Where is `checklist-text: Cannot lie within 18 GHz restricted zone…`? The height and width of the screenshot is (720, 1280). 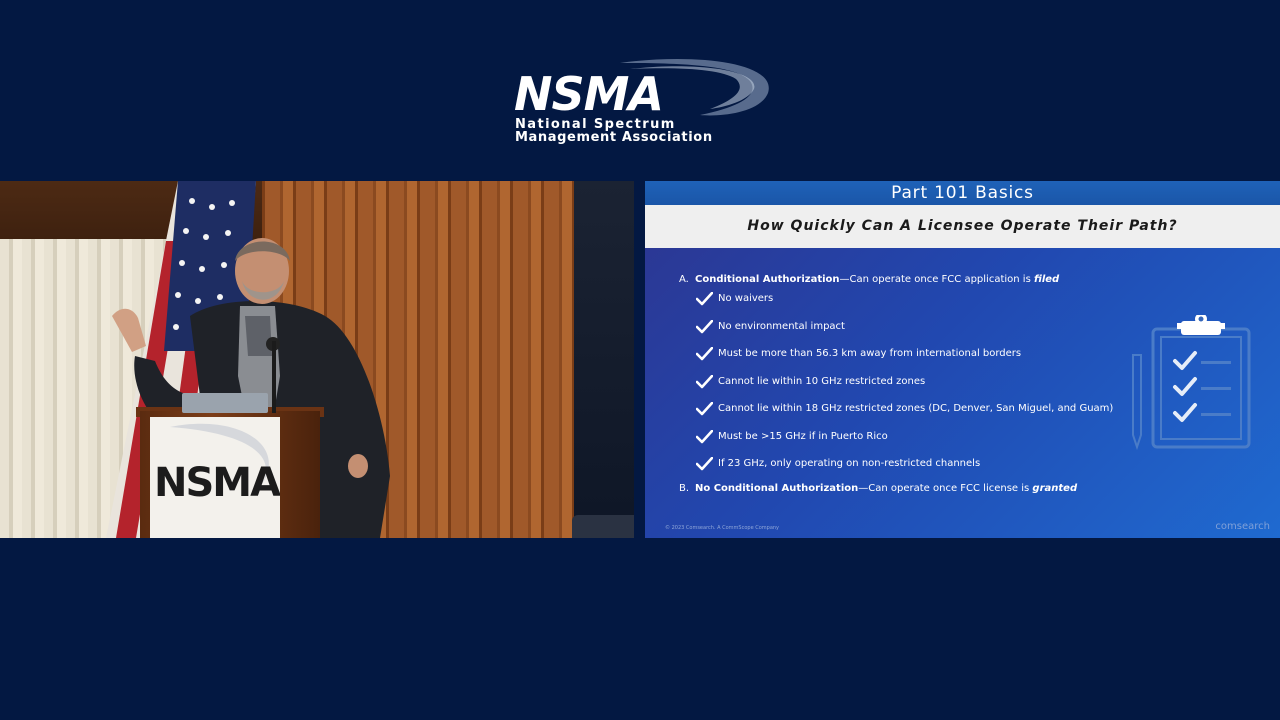 checklist-text: Cannot lie within 18 GHz restricted zone… is located at coordinates (916, 408).